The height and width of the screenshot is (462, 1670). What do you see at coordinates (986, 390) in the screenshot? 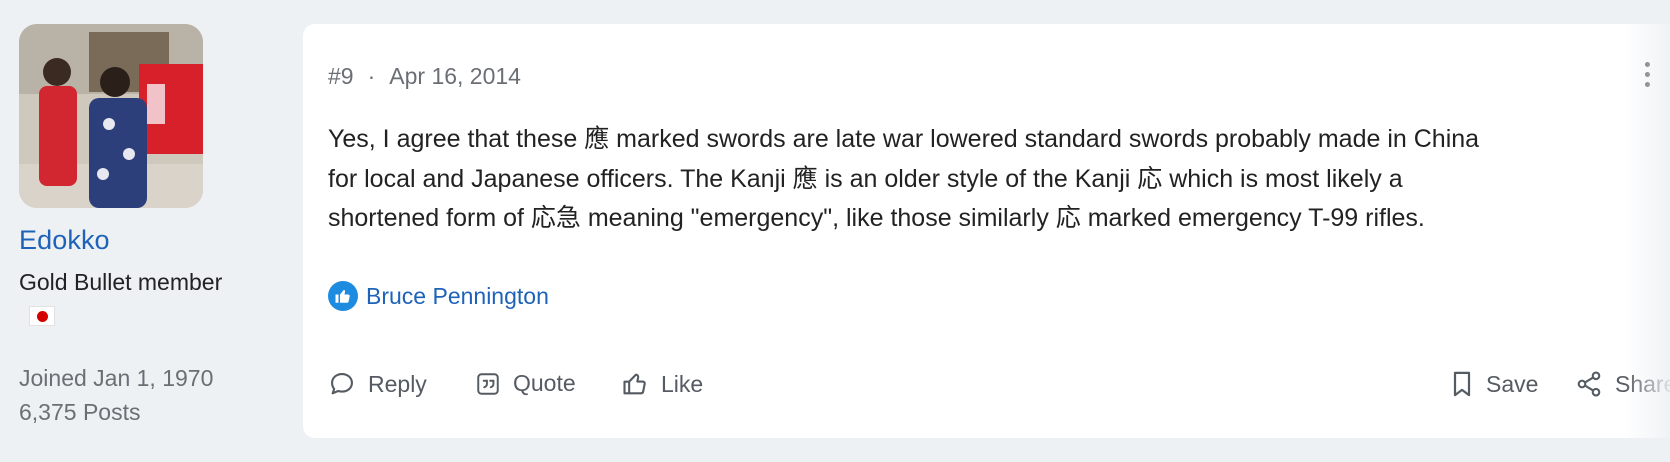
I see `post-actions: Reply Quote Like Save Share` at bounding box center [986, 390].